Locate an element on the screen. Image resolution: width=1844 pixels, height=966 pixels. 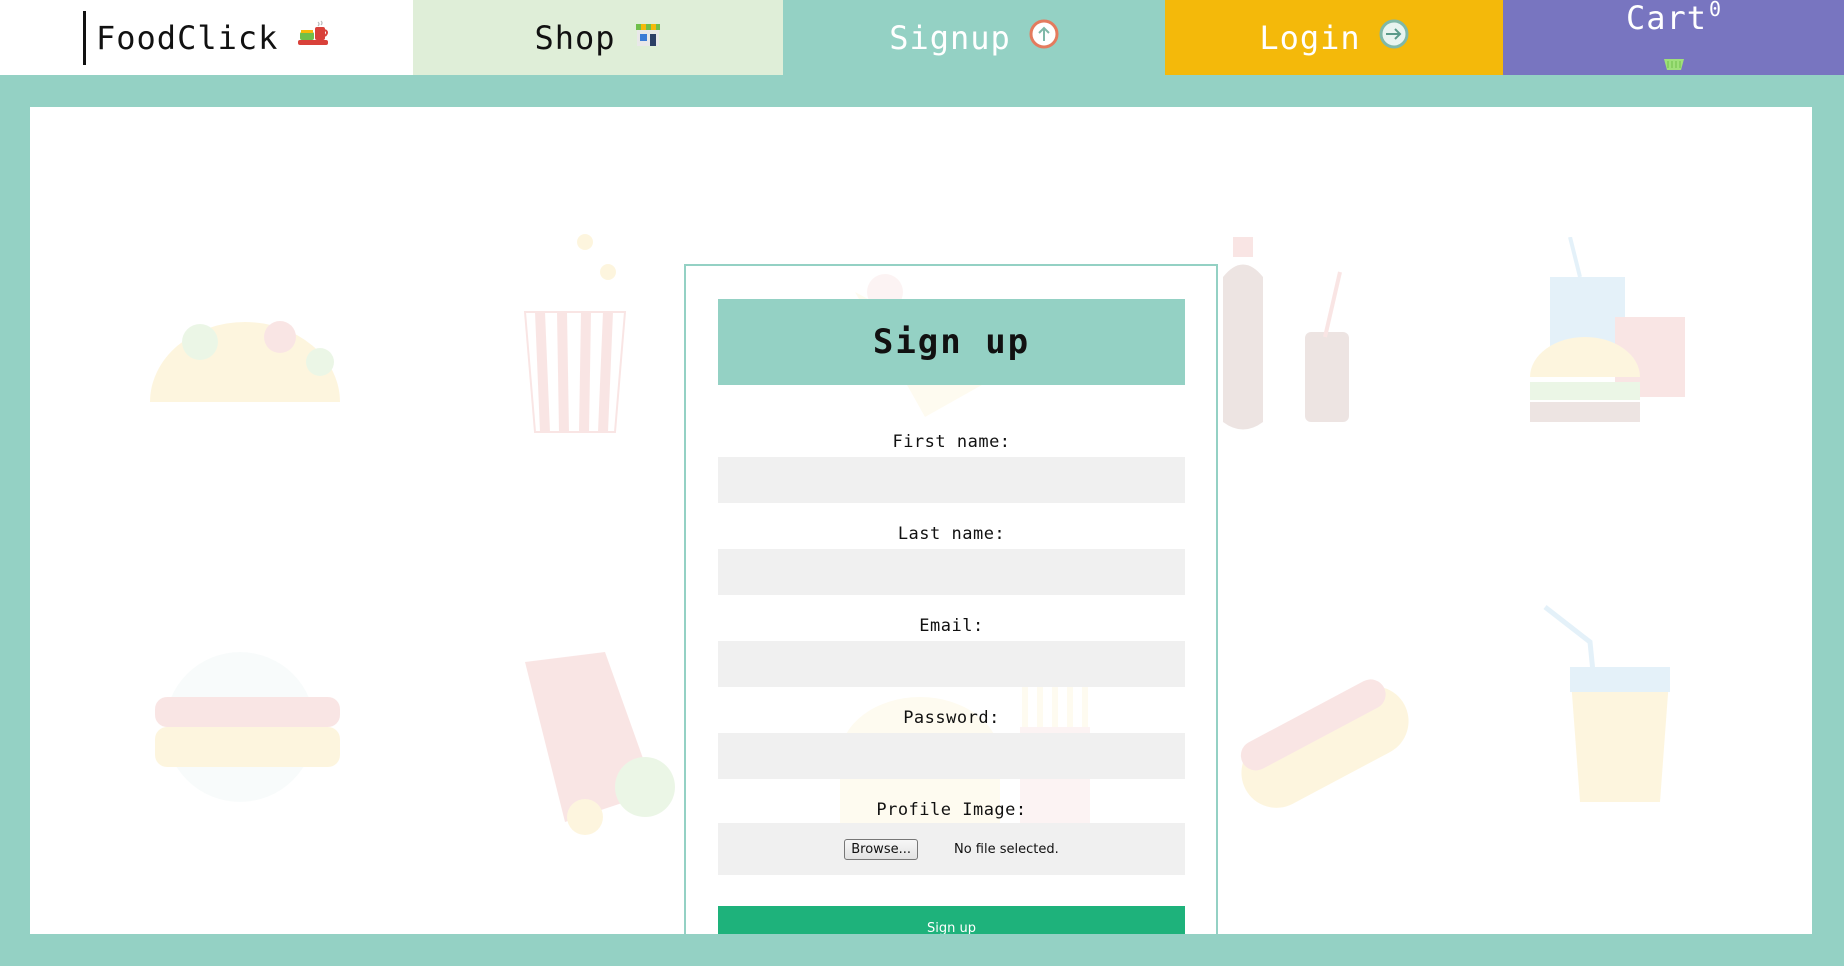
cart-count-badge: 0 is located at coordinates (1715, 10).